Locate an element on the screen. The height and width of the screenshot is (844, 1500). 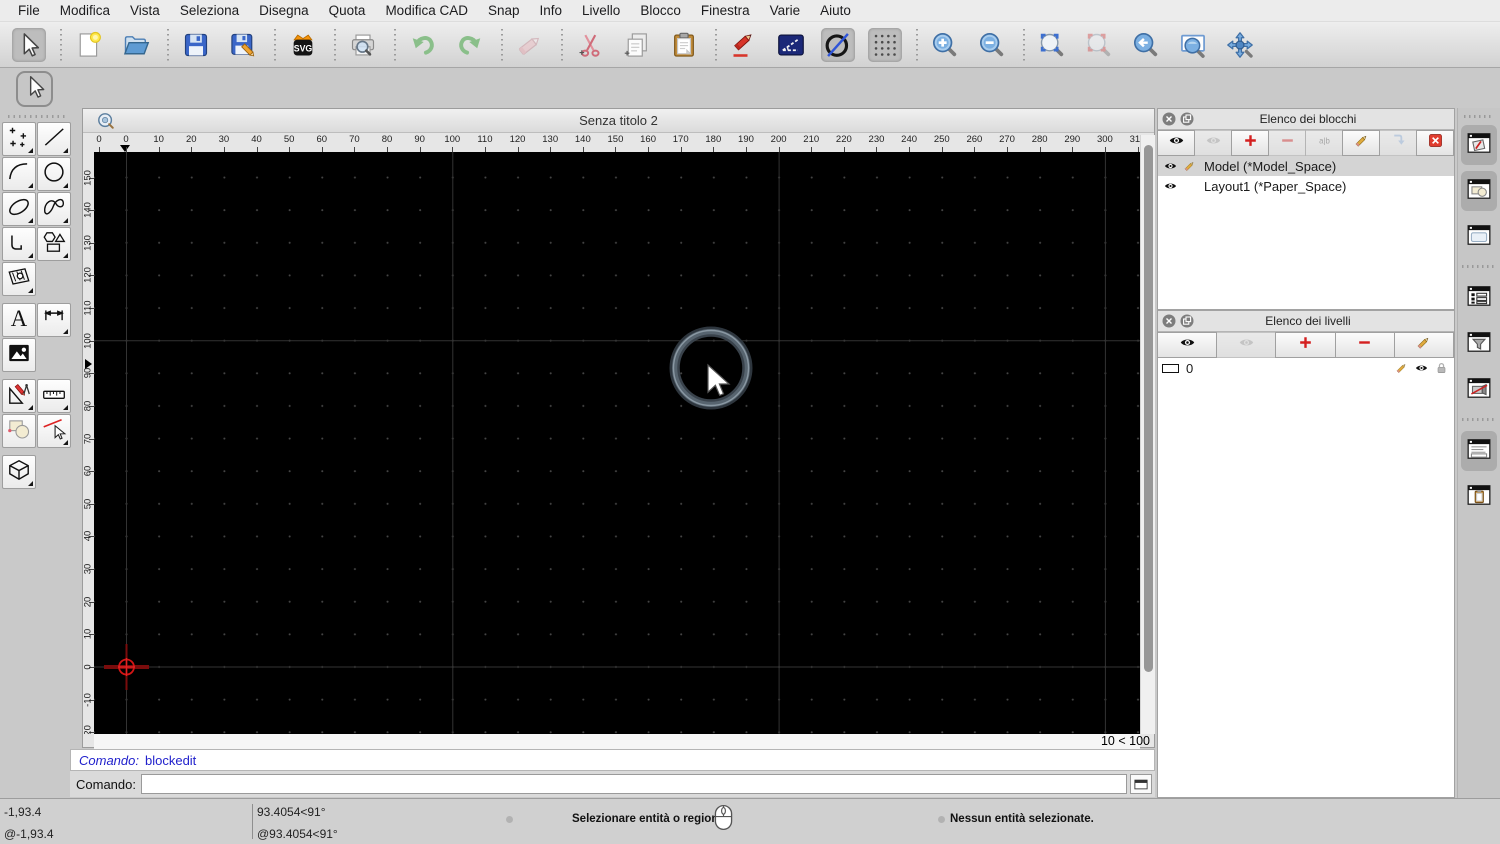
remove-block-button is located at coordinates (1287, 143).